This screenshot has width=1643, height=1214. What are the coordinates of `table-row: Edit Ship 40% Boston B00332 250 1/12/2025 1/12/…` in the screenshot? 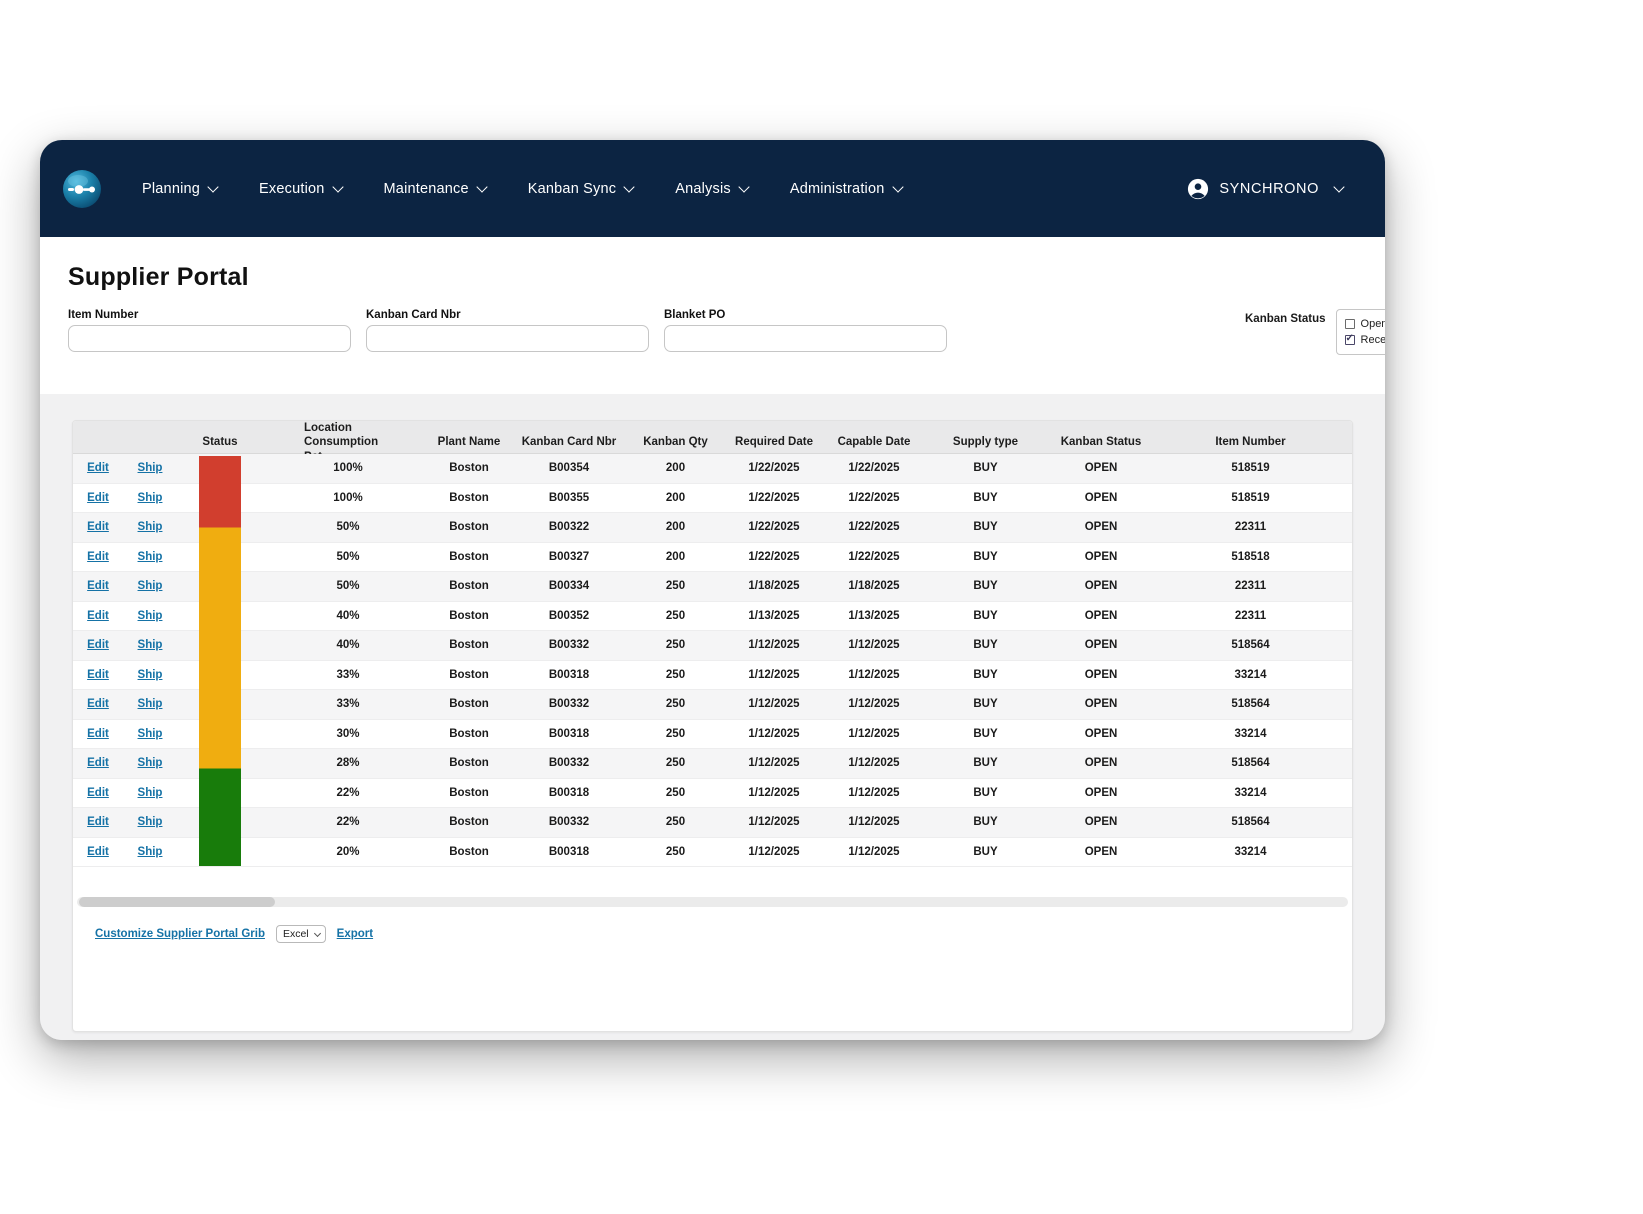 It's located at (712, 646).